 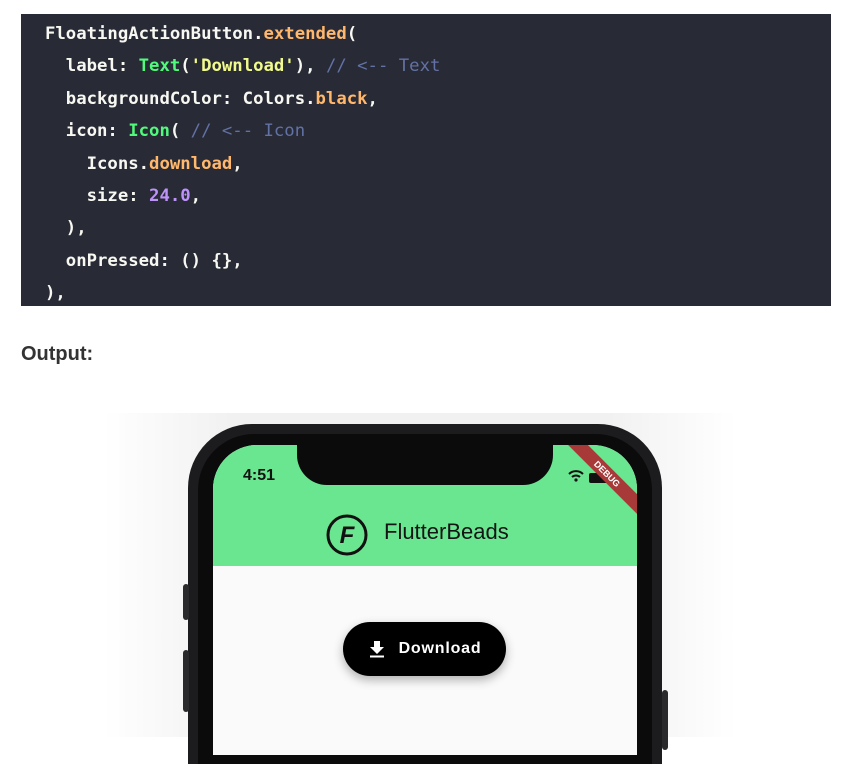 I want to click on phone-side-button-left, so click(x=186, y=602).